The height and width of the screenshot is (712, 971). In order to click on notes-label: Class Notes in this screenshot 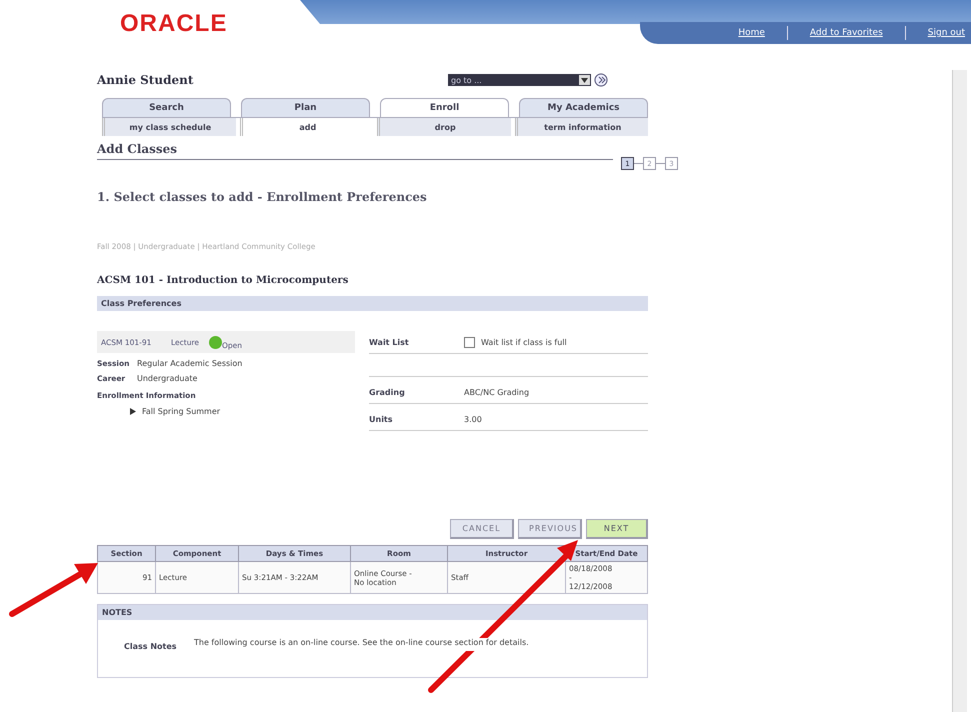, I will do `click(151, 646)`.